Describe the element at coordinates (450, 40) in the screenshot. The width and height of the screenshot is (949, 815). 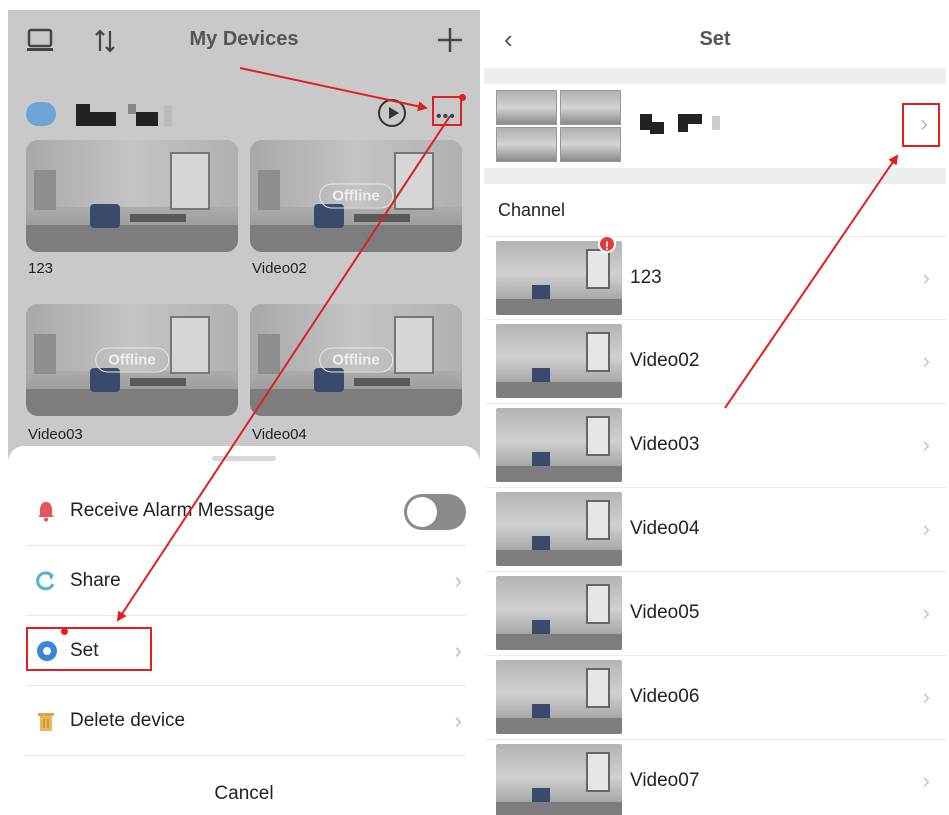
I see `plus-icon` at that location.